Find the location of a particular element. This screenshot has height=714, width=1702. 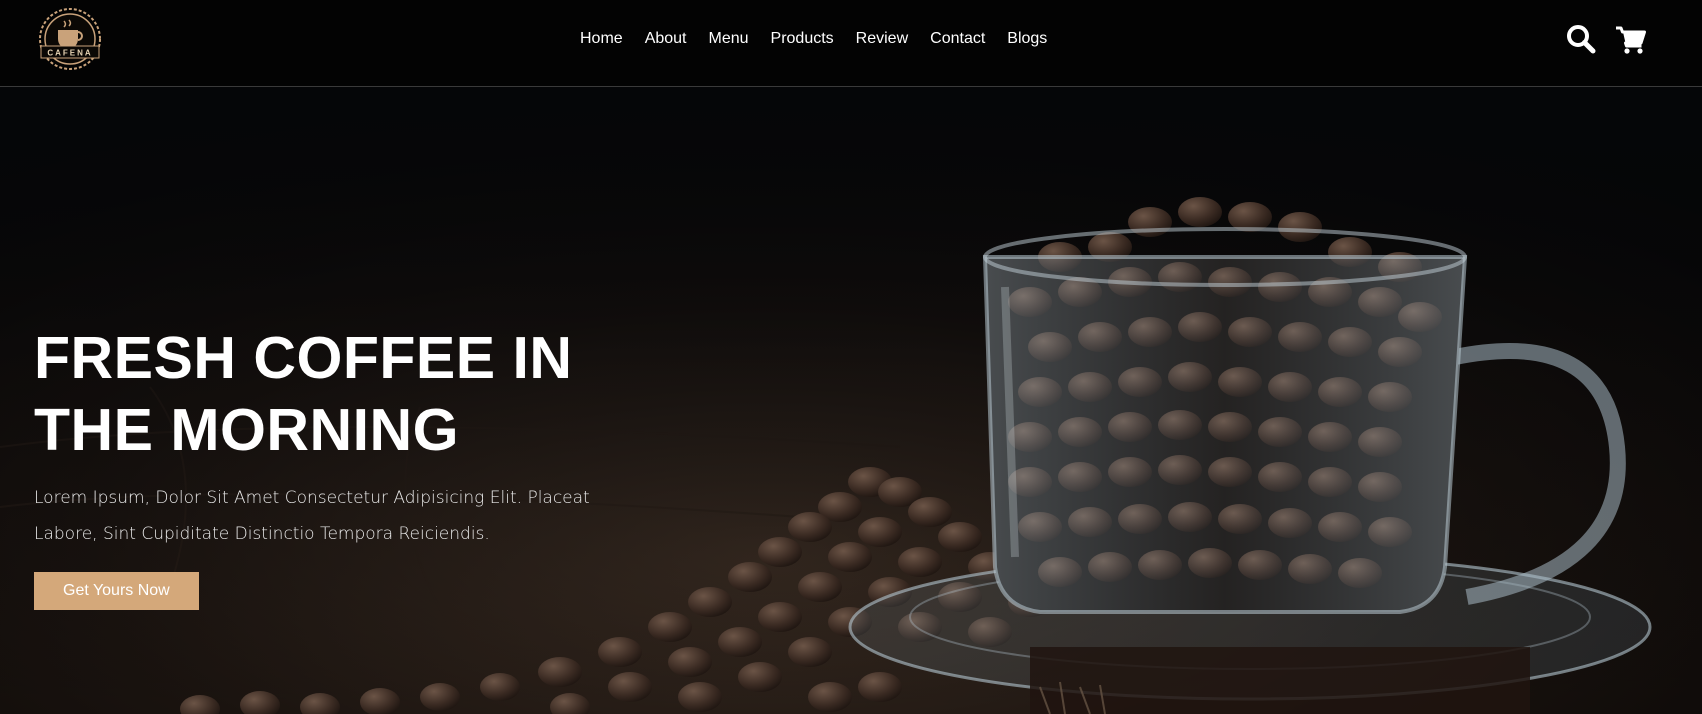

header-actions is located at coordinates (1606, 39).